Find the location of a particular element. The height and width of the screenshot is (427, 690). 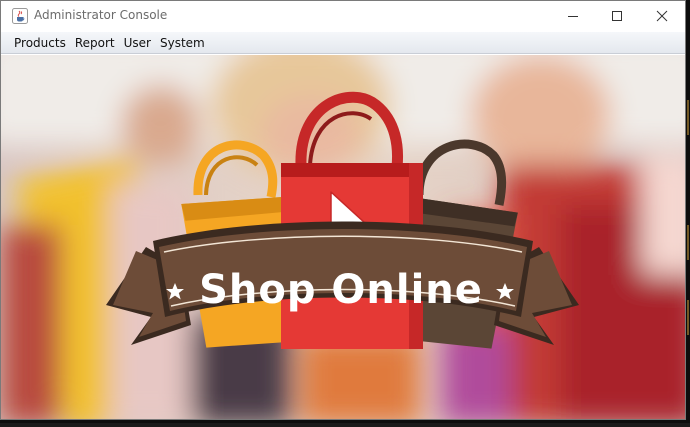

window-shadow-right is located at coordinates (688, 211).